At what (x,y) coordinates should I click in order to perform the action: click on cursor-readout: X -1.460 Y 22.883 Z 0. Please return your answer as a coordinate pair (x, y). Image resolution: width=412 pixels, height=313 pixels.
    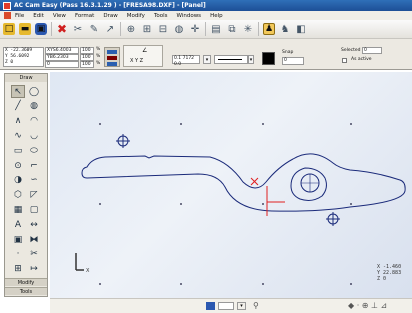
    Looking at the image, I should click on (389, 273).